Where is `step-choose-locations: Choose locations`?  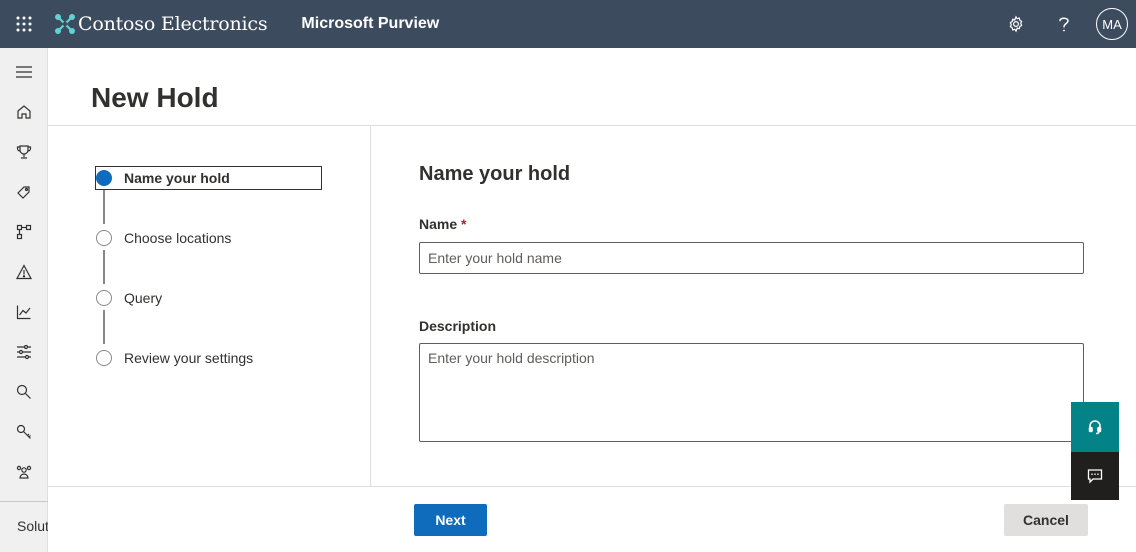
step-choose-locations: Choose locations is located at coordinates (208, 238).